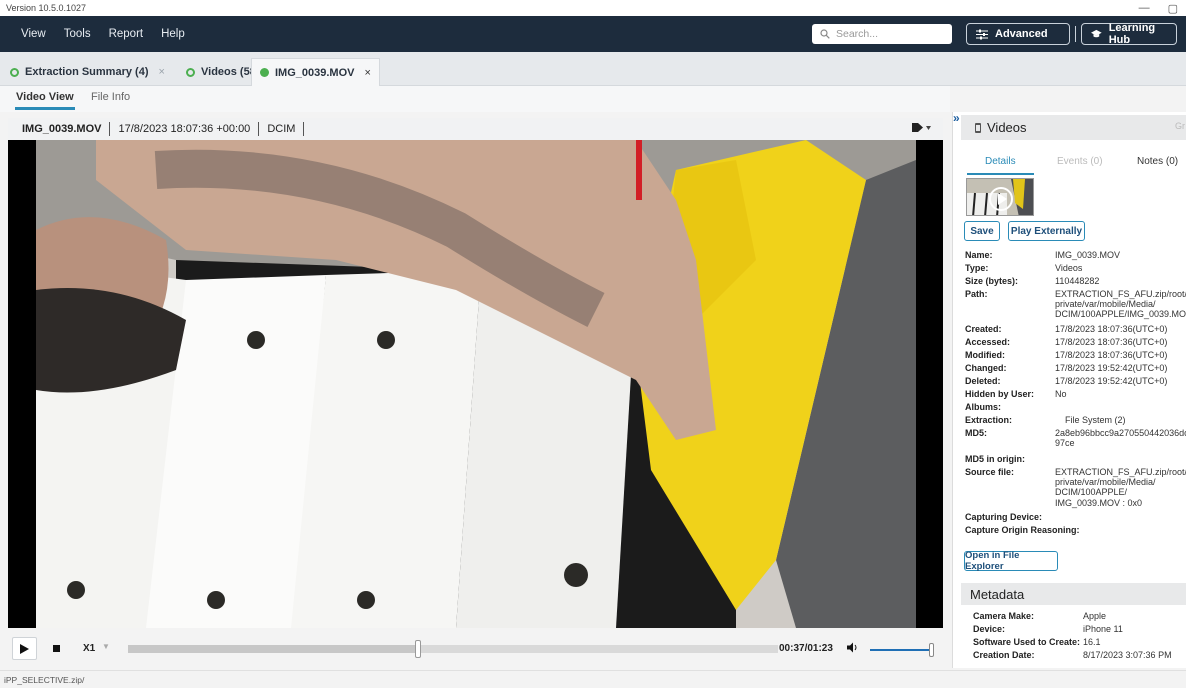 This screenshot has height=688, width=1186. What do you see at coordinates (1120, 438) in the screenshot?
I see `property-value: 2a8eb96bbcc9a270550442036dc 97ce` at bounding box center [1120, 438].